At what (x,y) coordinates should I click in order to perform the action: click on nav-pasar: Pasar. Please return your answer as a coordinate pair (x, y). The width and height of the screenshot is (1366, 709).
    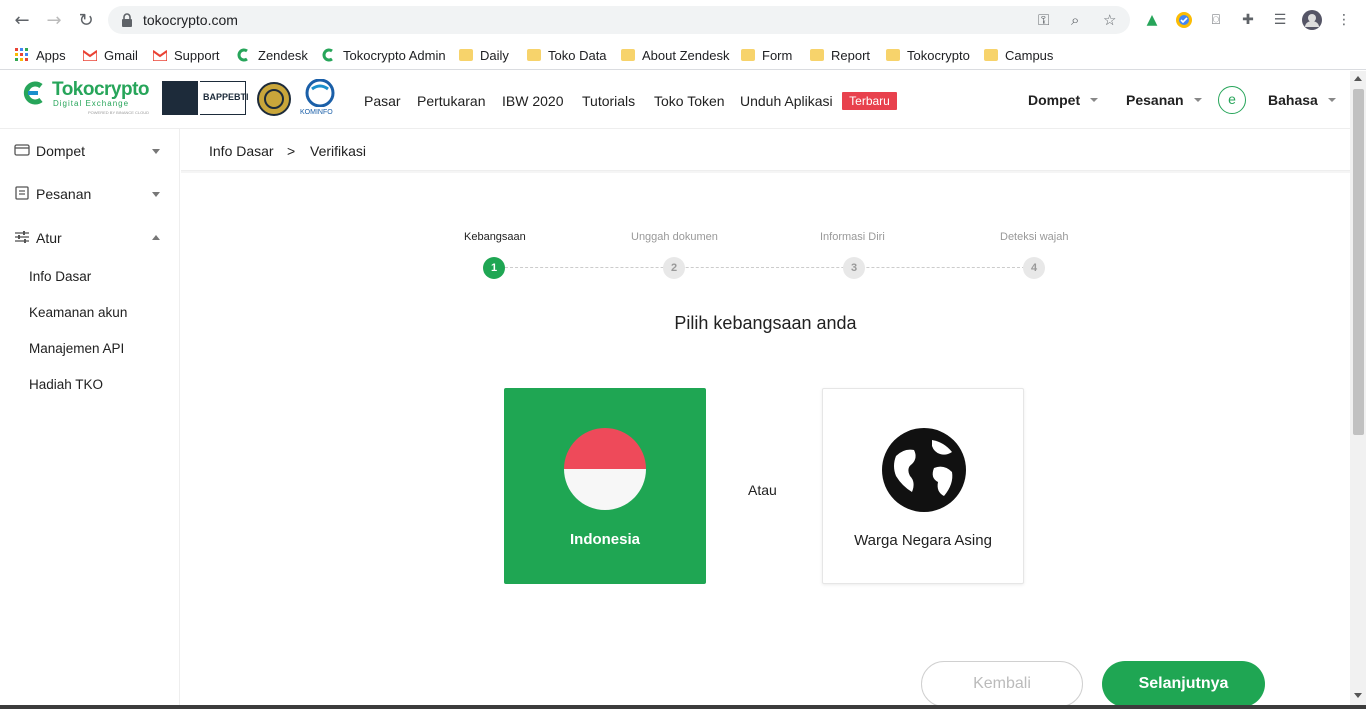
    Looking at the image, I should click on (382, 101).